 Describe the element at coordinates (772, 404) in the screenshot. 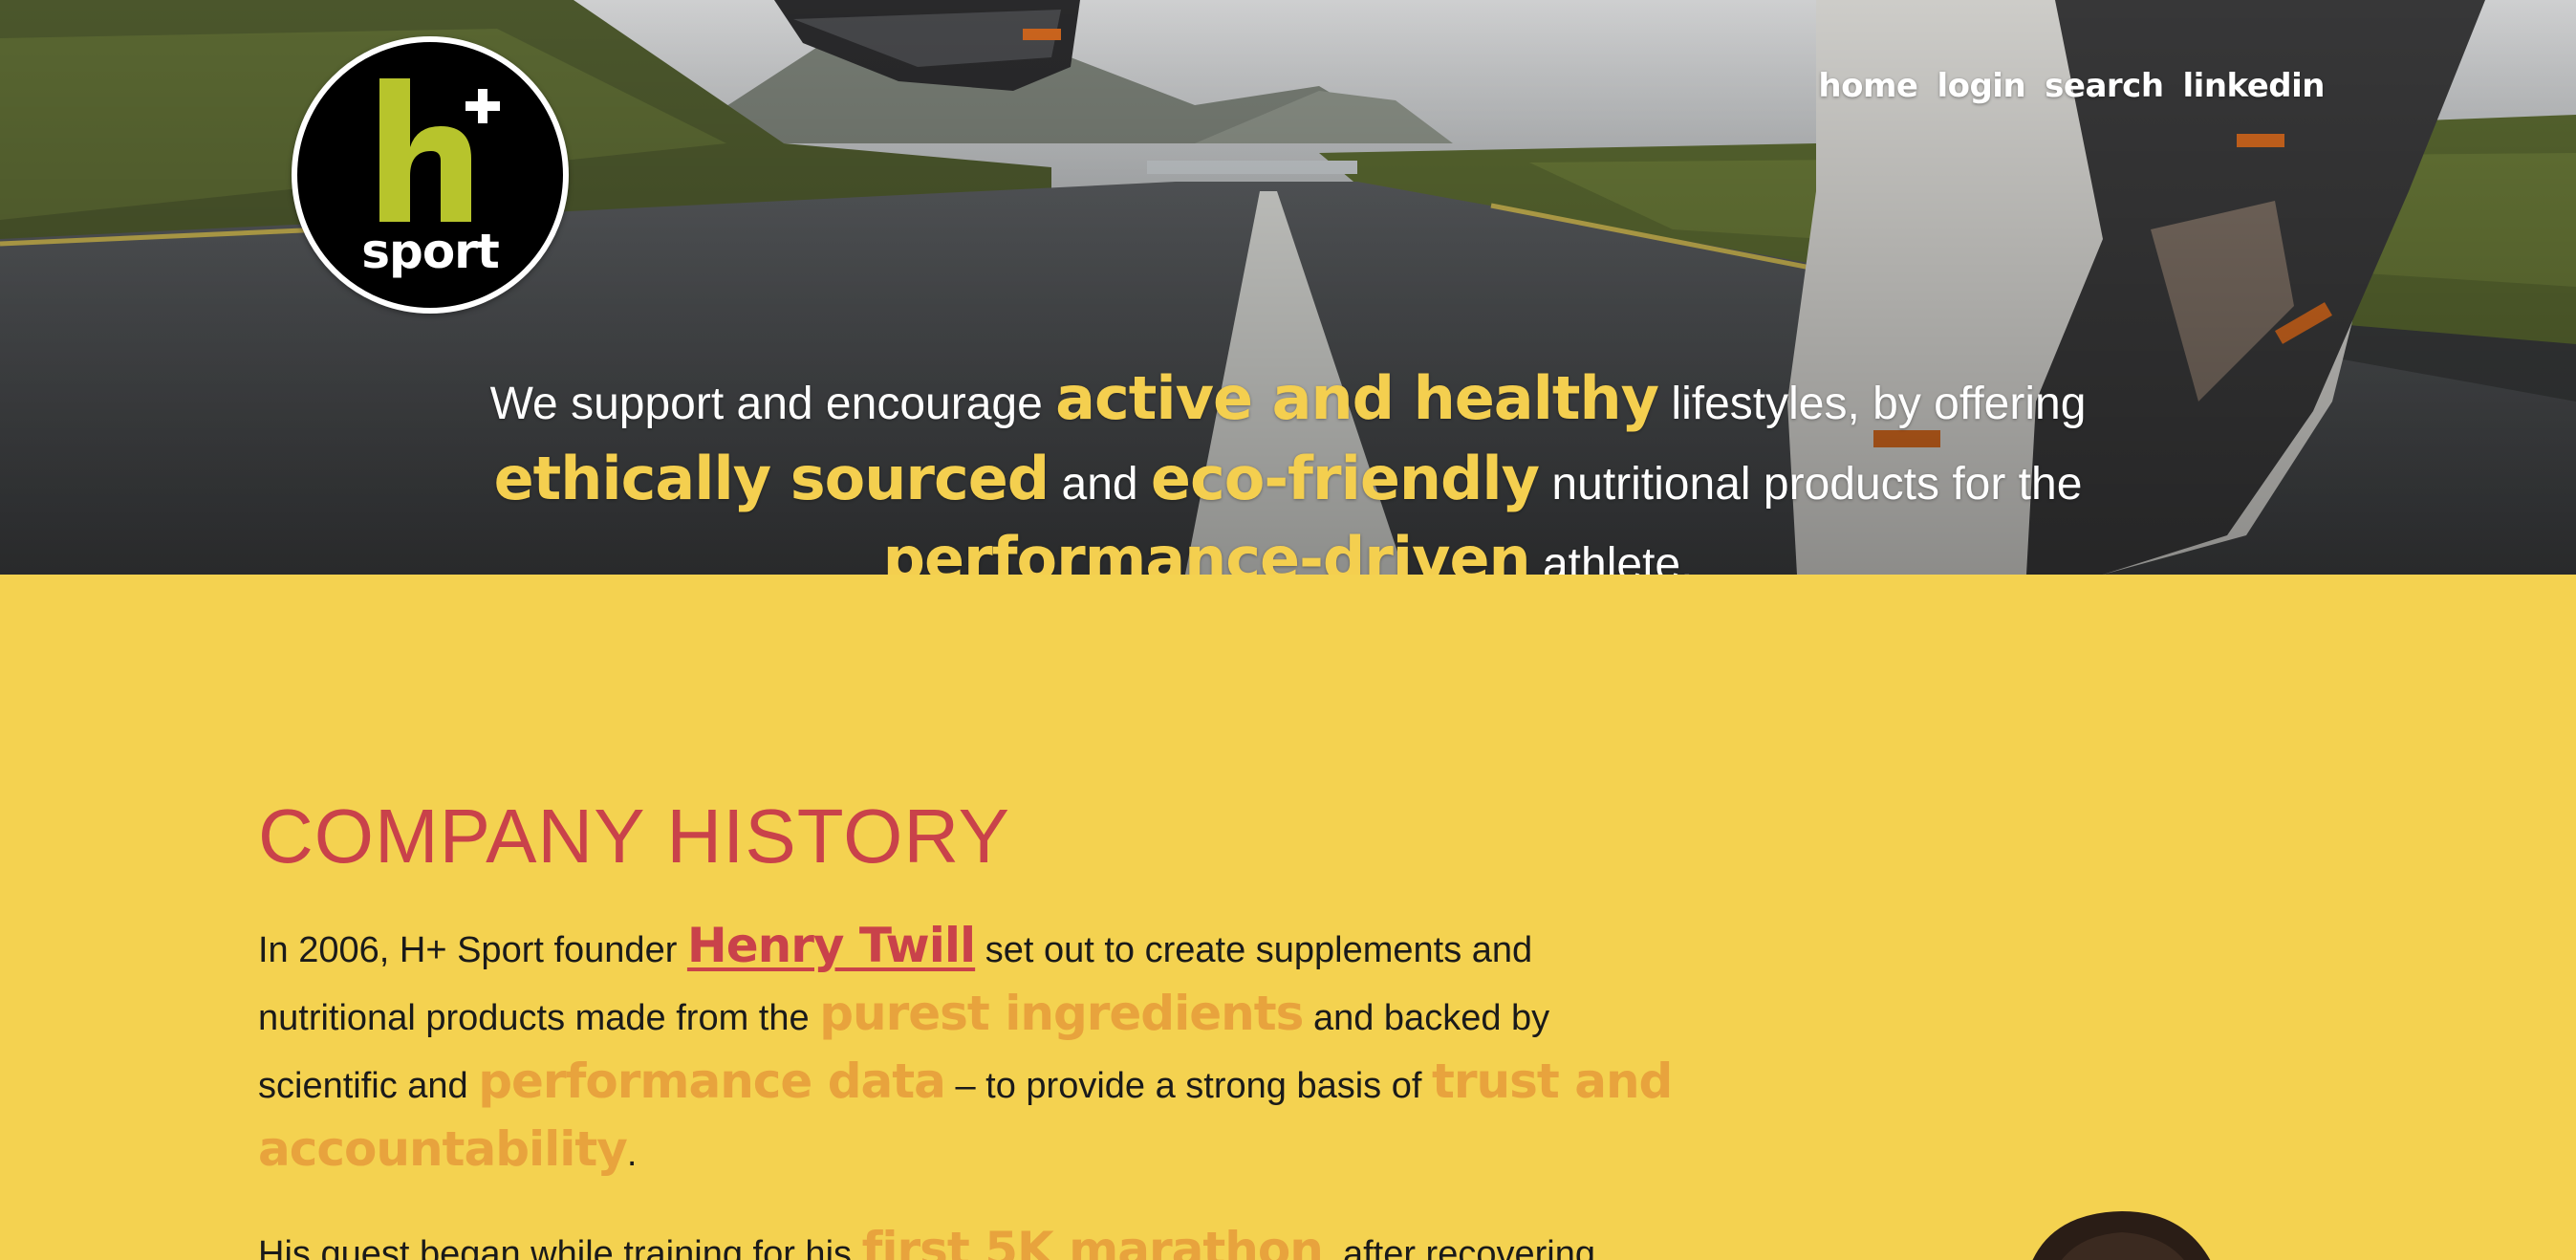

I see `tagline-text: We support and encourage` at that location.